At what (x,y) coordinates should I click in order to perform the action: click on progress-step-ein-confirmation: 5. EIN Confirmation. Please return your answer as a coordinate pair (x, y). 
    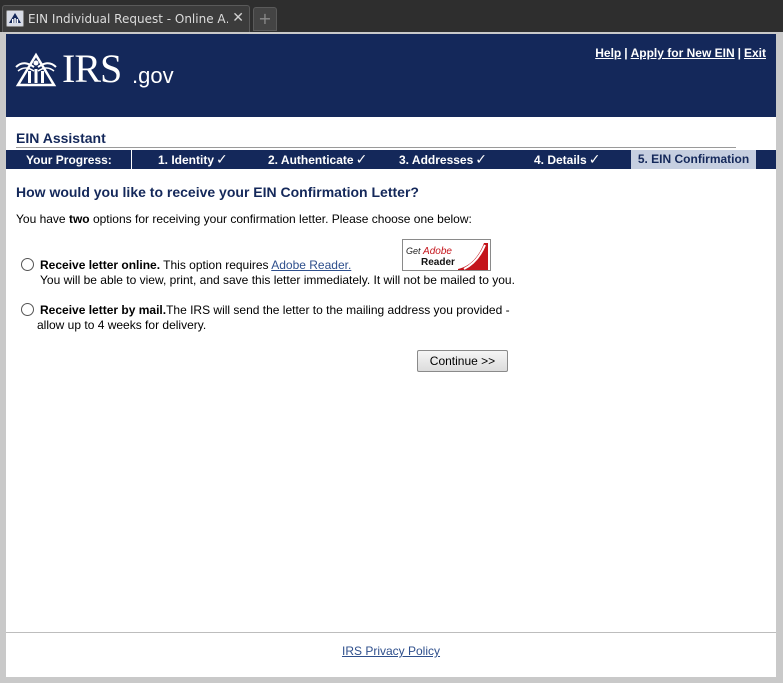
    Looking at the image, I should click on (693, 159).